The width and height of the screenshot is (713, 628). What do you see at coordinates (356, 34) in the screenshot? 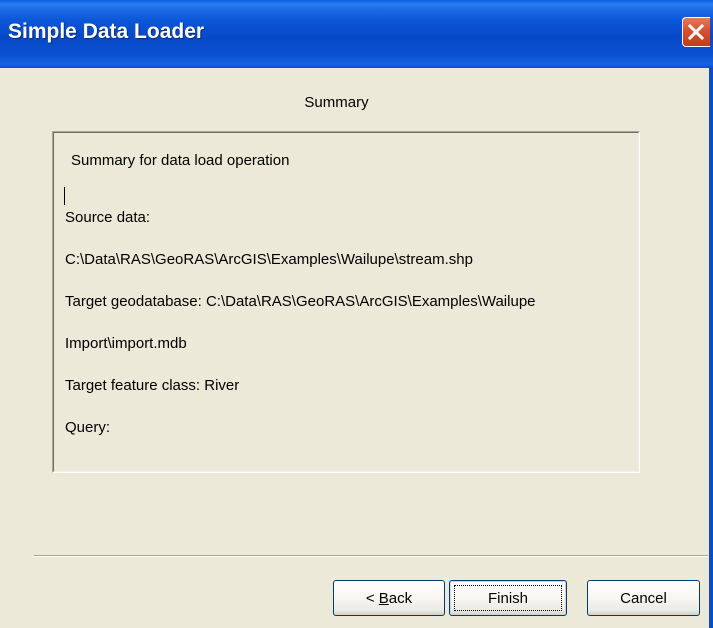
I see `title-bar: Simple Data Loader` at bounding box center [356, 34].